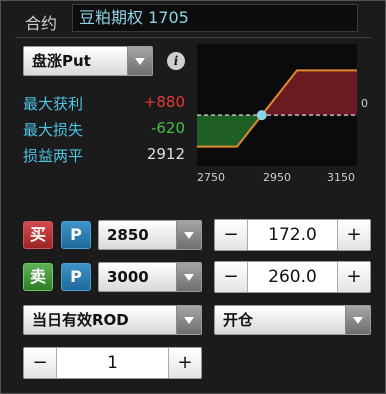 The height and width of the screenshot is (394, 386). I want to click on contract-label: 合约, so click(41, 23).